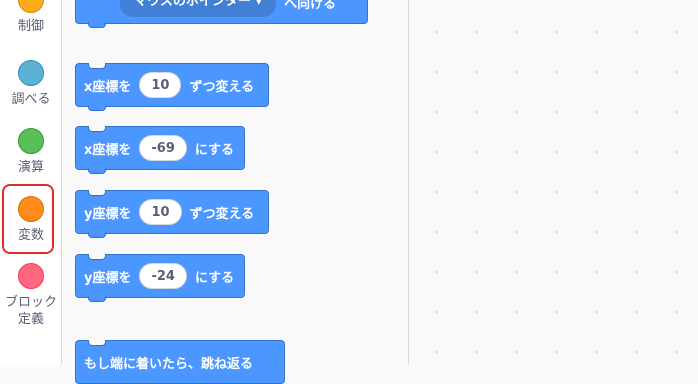  I want to click on bounce-on-edge-block: もし端に着いたら、跳ね返る, so click(180, 362).